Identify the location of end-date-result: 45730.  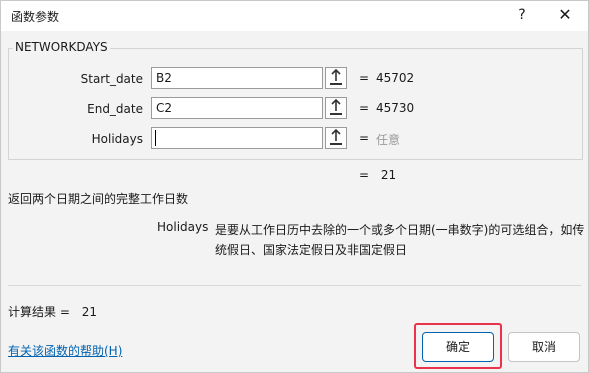
(395, 108).